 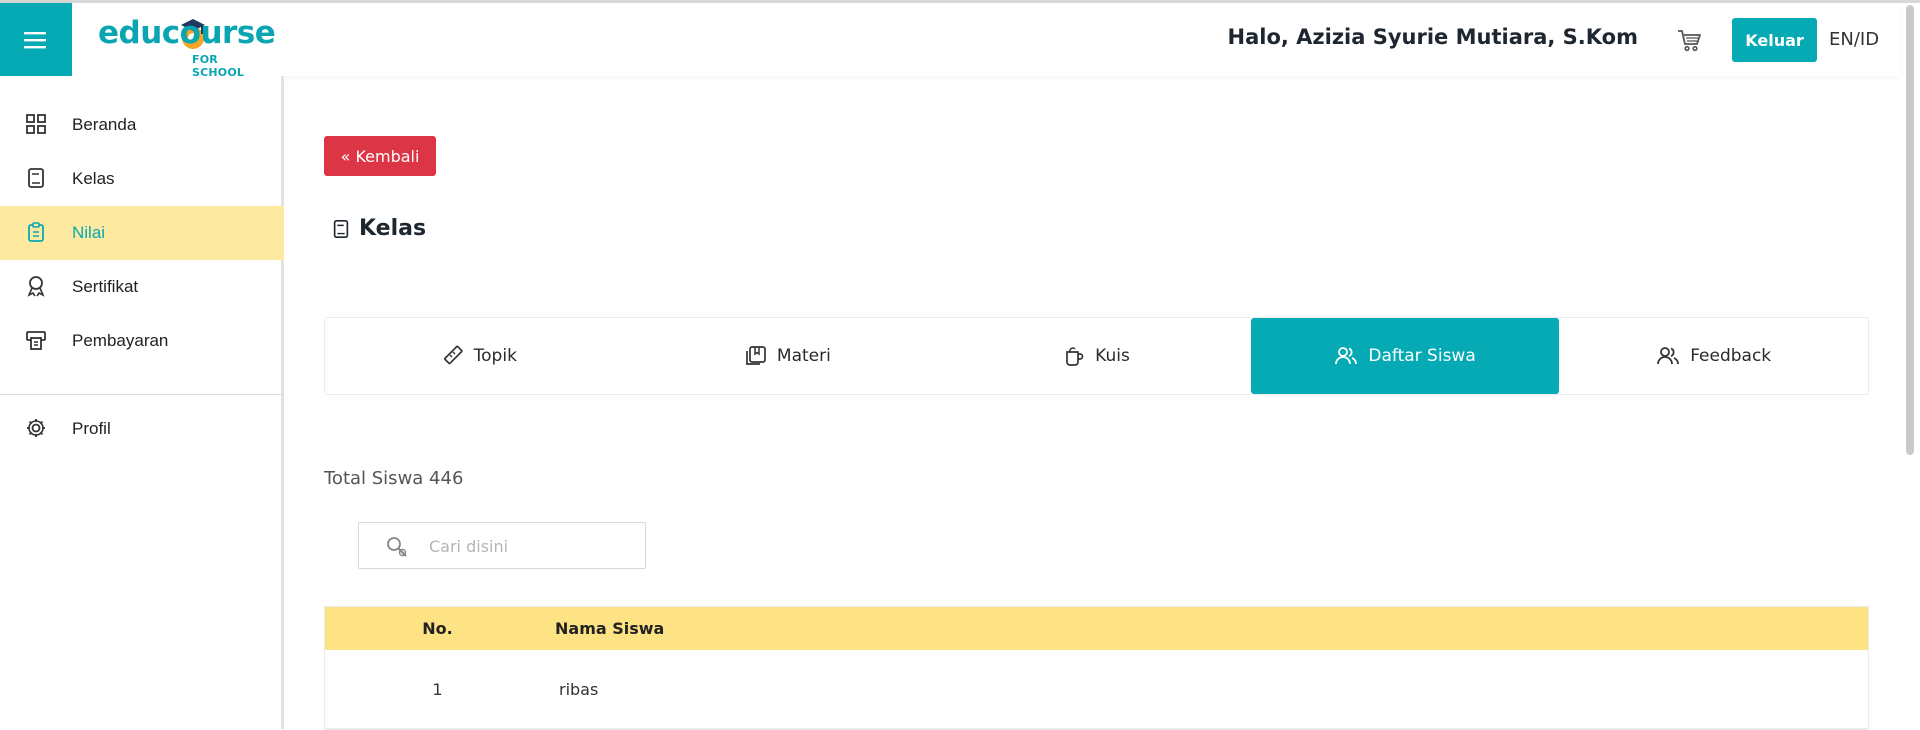 What do you see at coordinates (397, 547) in the screenshot?
I see `search-icon` at bounding box center [397, 547].